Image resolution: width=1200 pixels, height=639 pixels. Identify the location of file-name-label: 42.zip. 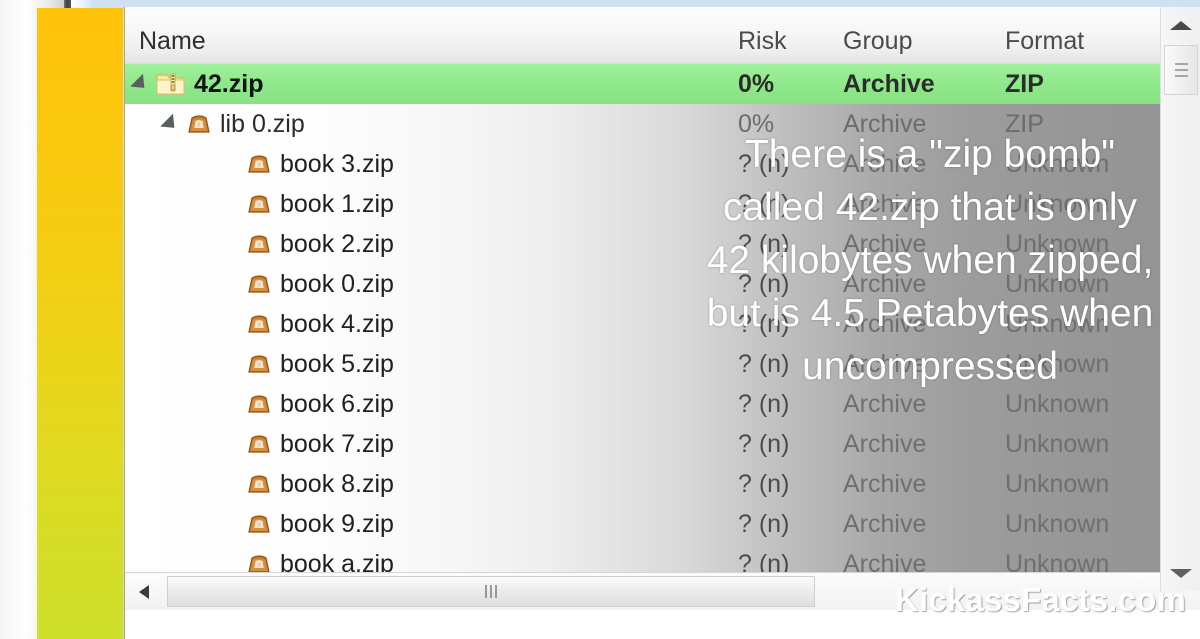
(229, 84).